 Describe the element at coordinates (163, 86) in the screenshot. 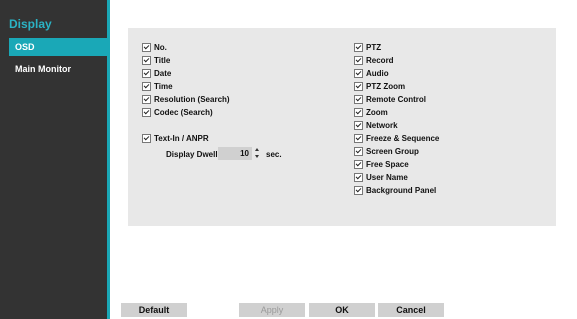

I see `option-label: Time` at that location.